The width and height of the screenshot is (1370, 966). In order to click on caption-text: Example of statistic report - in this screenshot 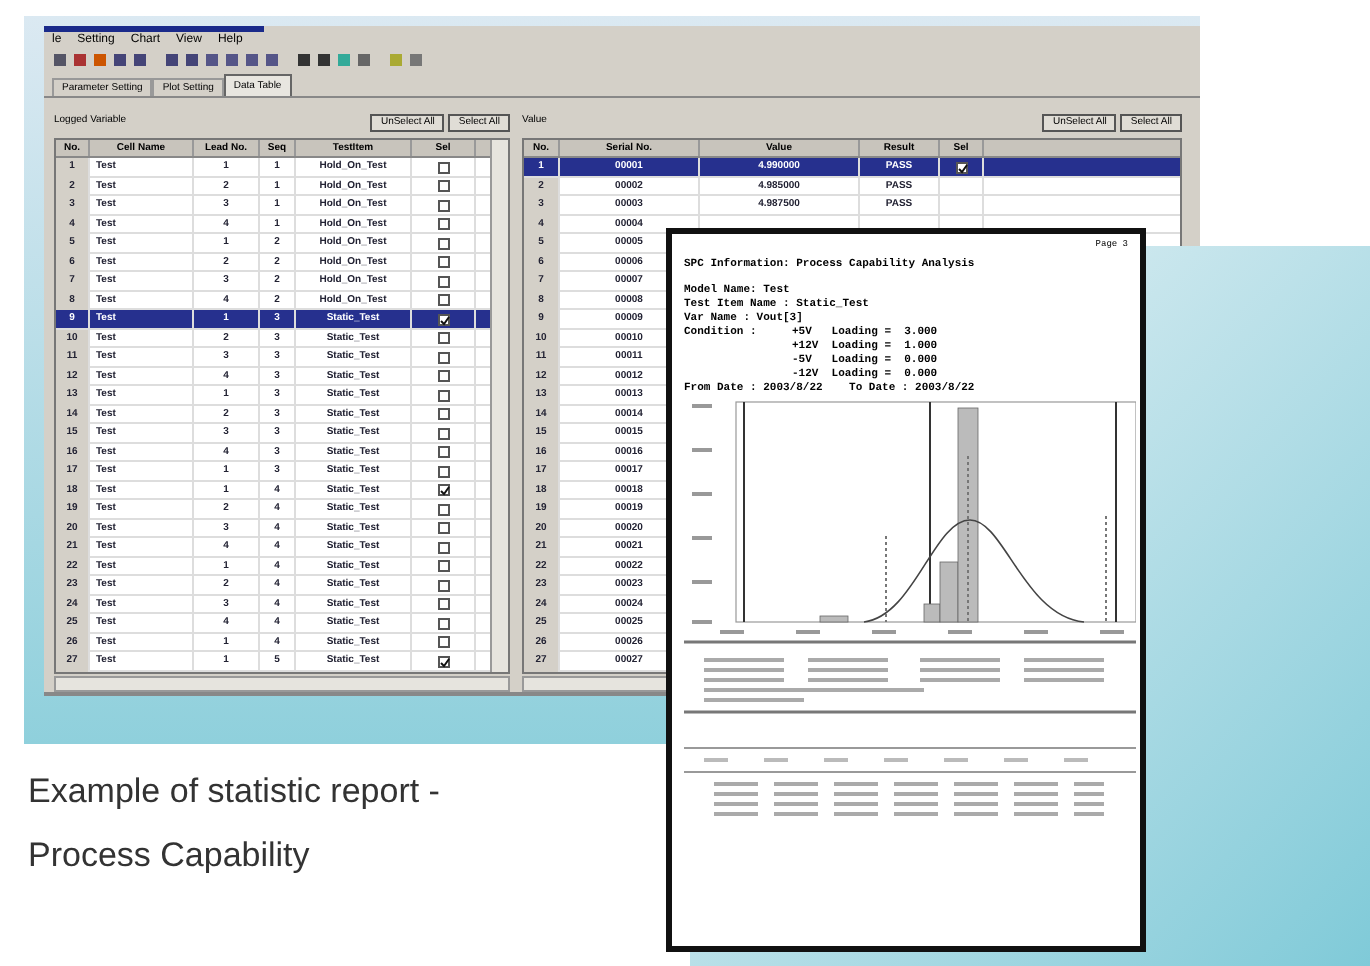, I will do `click(234, 792)`.